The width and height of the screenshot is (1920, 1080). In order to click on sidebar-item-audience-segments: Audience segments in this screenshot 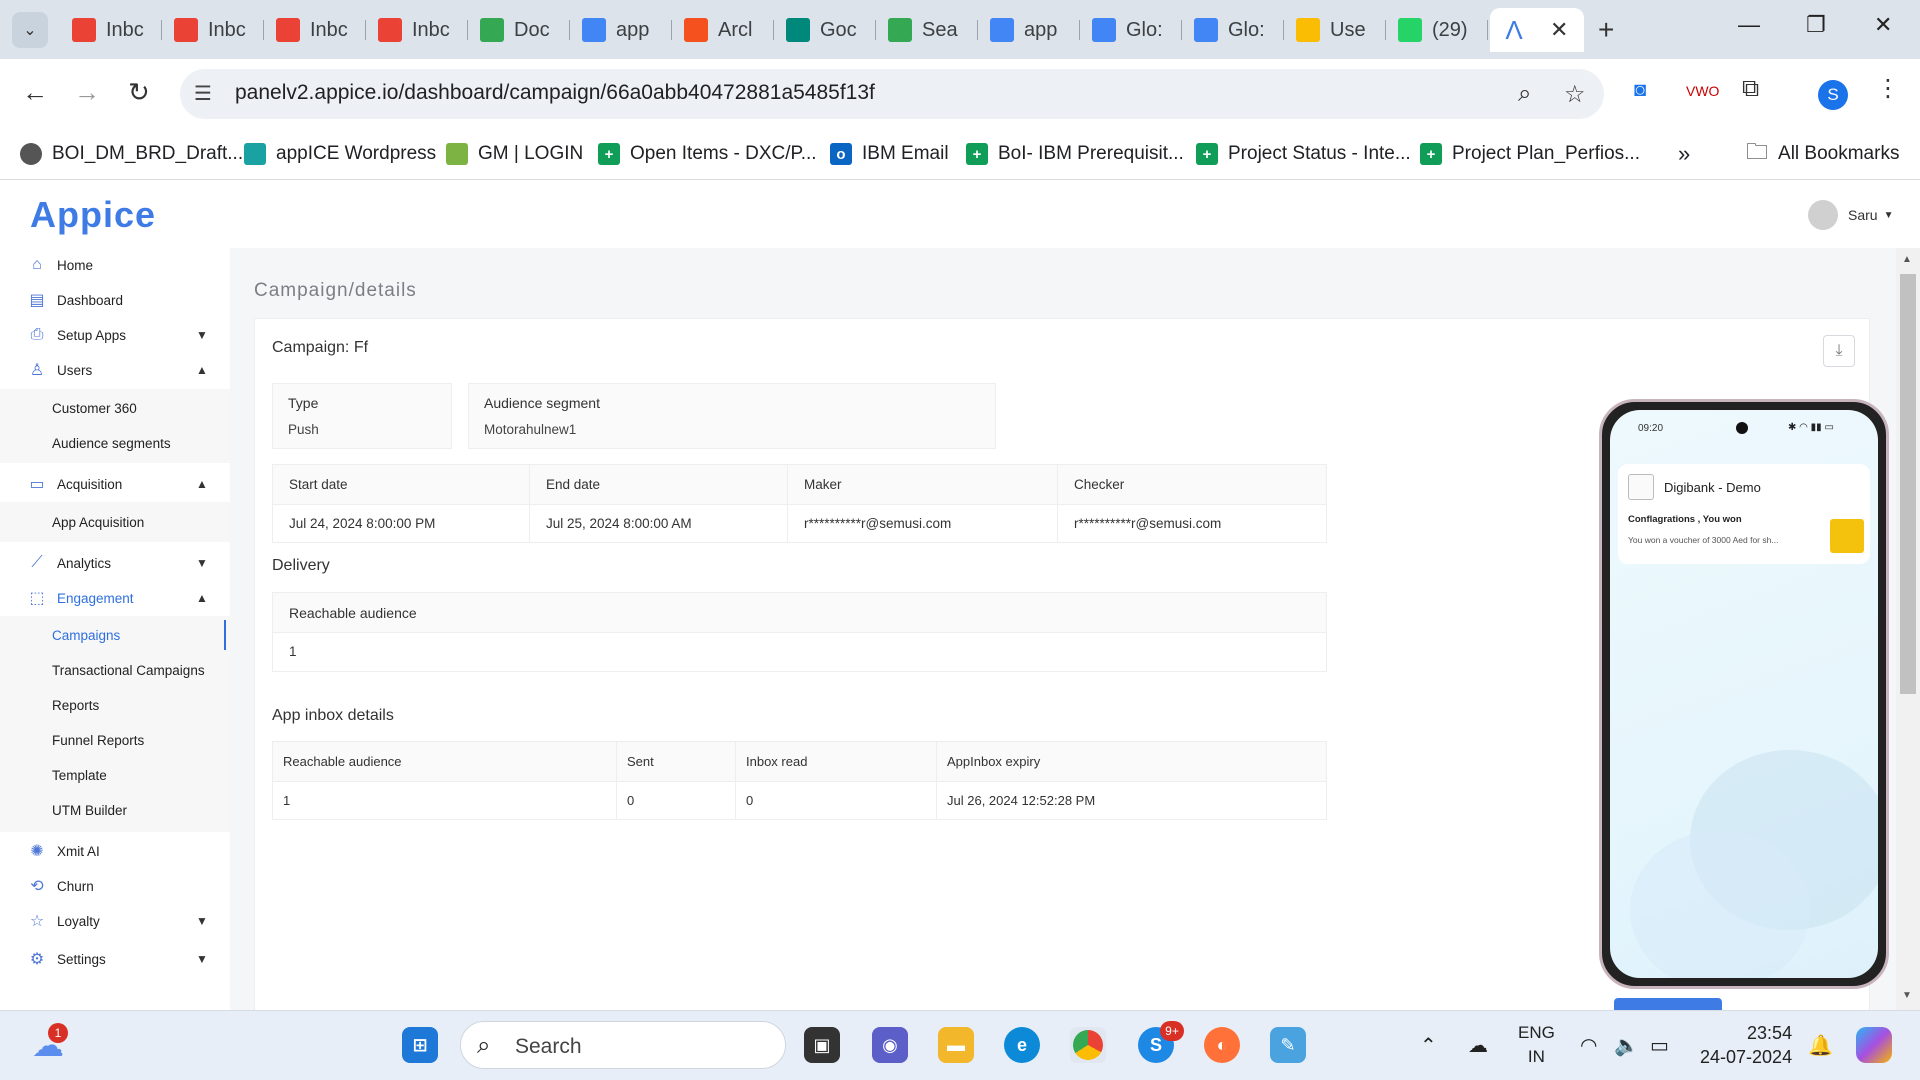, I will do `click(115, 443)`.